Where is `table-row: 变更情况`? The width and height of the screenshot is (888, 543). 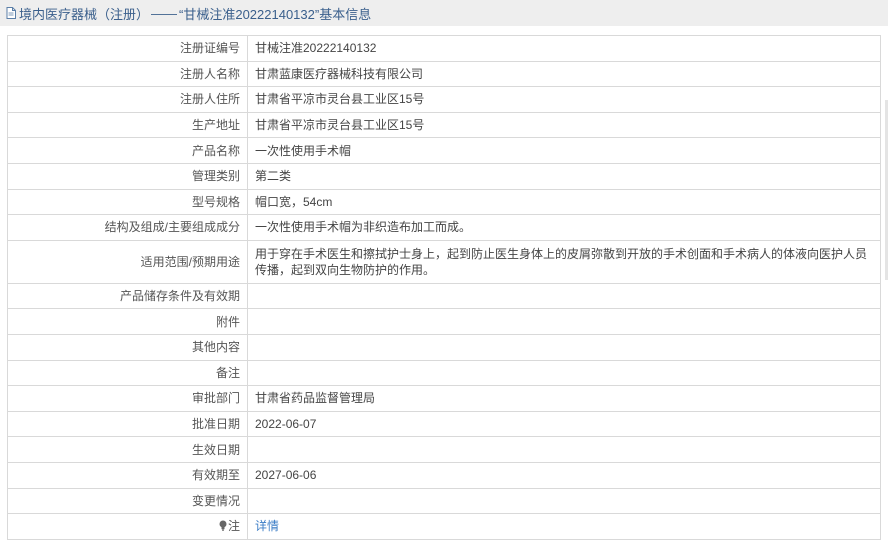
table-row: 变更情况 is located at coordinates (444, 501).